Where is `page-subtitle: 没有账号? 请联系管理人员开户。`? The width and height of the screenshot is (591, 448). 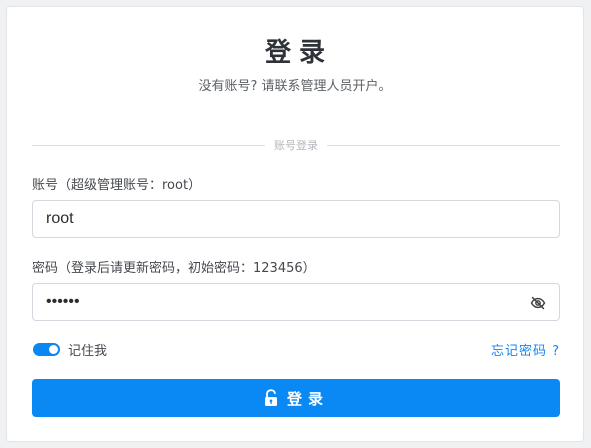 page-subtitle: 没有账号? 请联系管理人员开户。 is located at coordinates (295, 86).